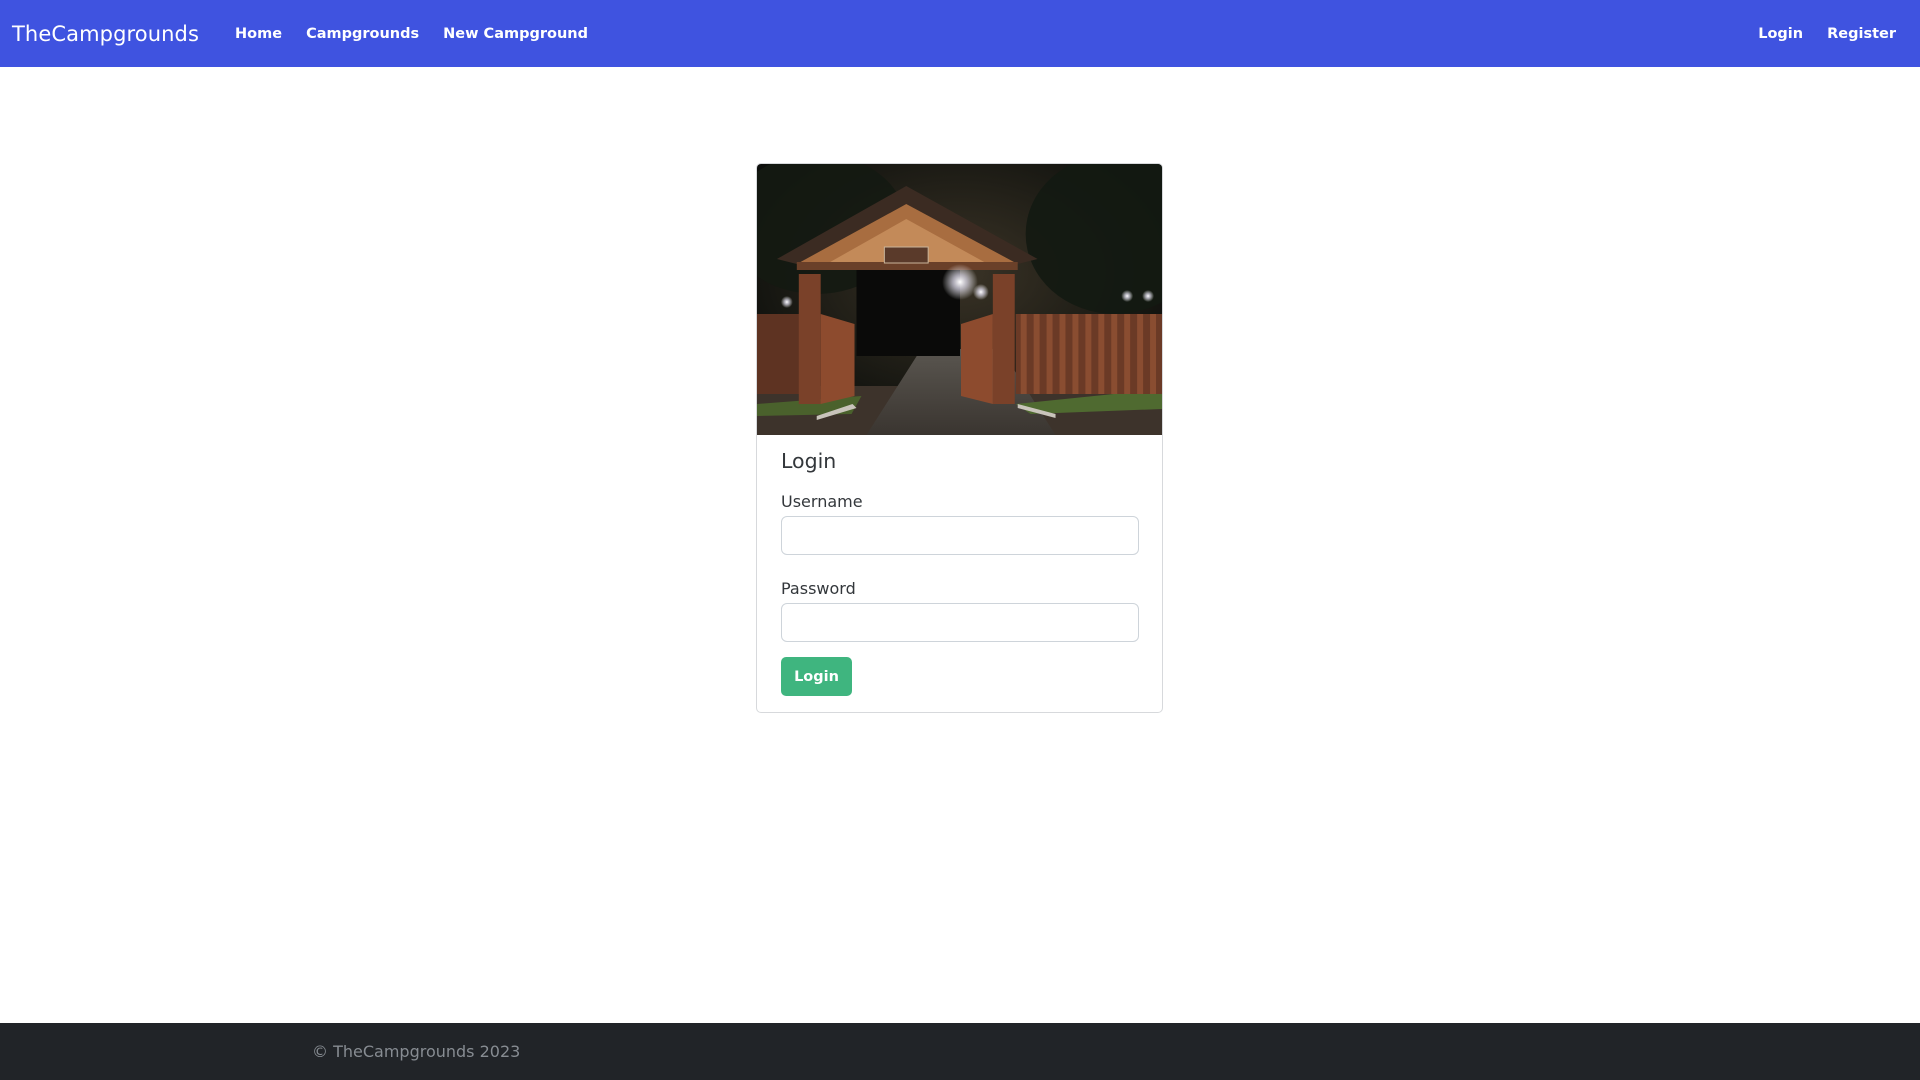 The image size is (1920, 1080). Describe the element at coordinates (1861, 34) in the screenshot. I see `nav-link-register: Register` at that location.